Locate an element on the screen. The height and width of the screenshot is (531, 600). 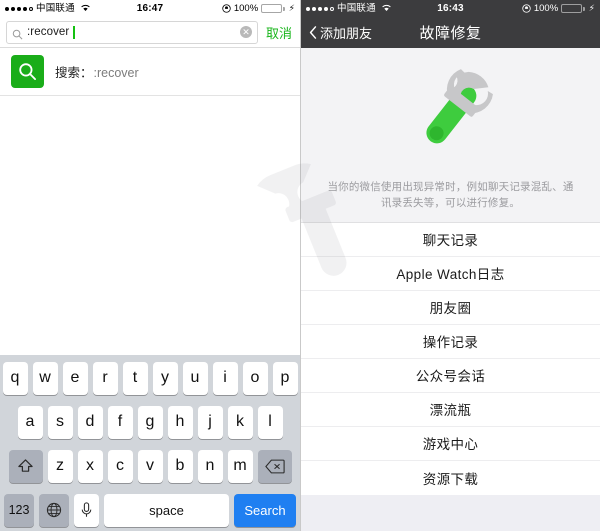
key-r: r is located at coordinates (105, 378).